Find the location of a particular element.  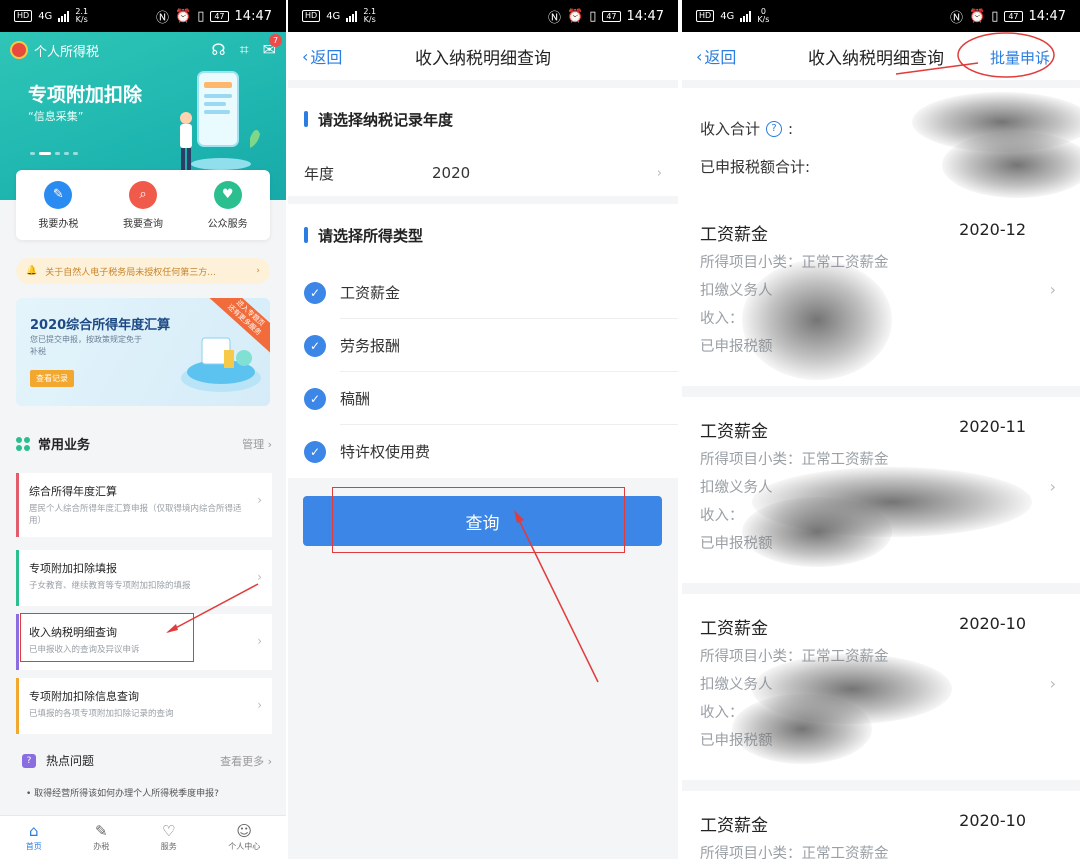

form-icon: ✎ is located at coordinates (101, 831).